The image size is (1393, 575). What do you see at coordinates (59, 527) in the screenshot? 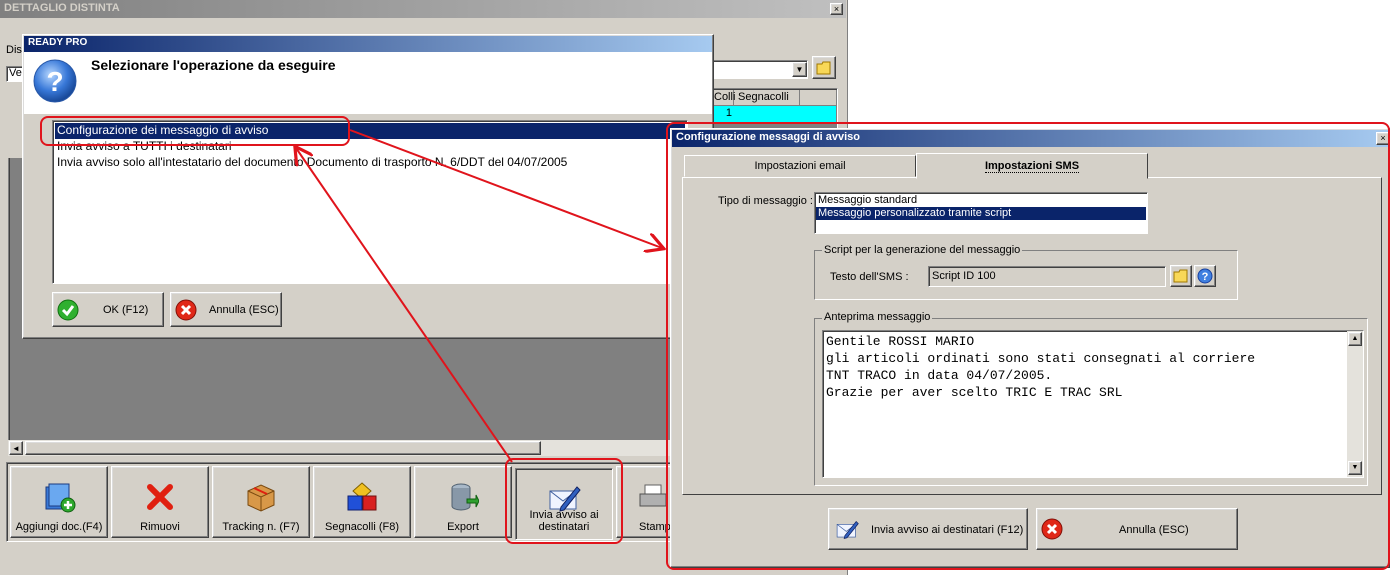
I see `add-document-label: Aggiungi doc.(F4)` at bounding box center [59, 527].